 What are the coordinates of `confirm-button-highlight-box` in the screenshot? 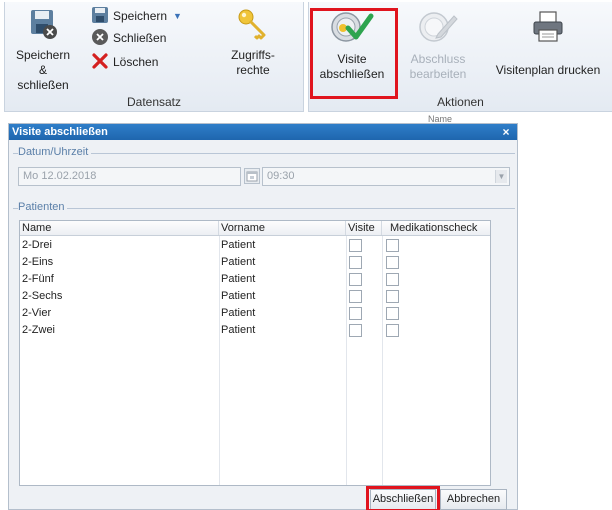 It's located at (403, 498).